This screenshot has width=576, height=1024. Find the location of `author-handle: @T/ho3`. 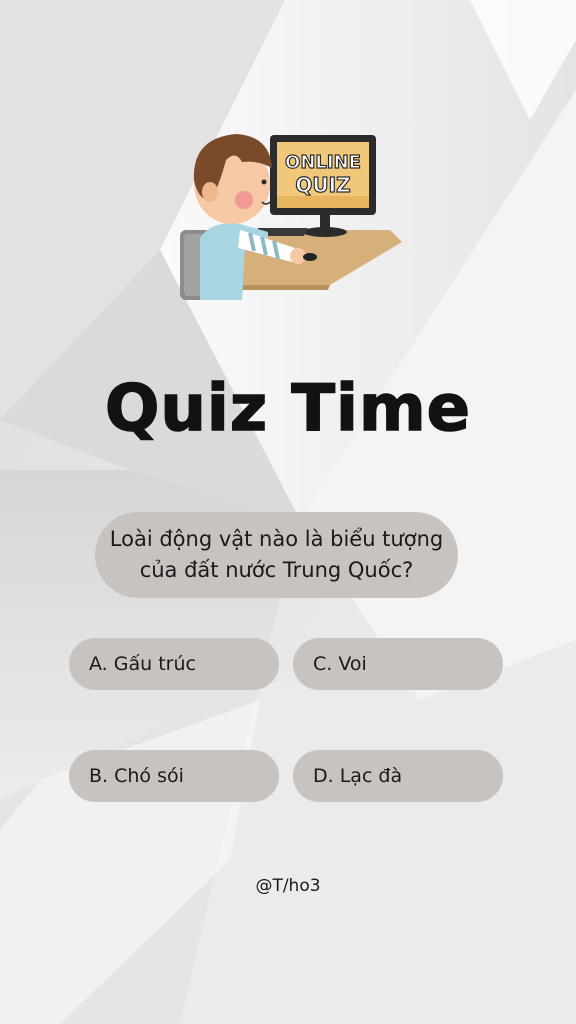

author-handle: @T/ho3 is located at coordinates (288, 886).